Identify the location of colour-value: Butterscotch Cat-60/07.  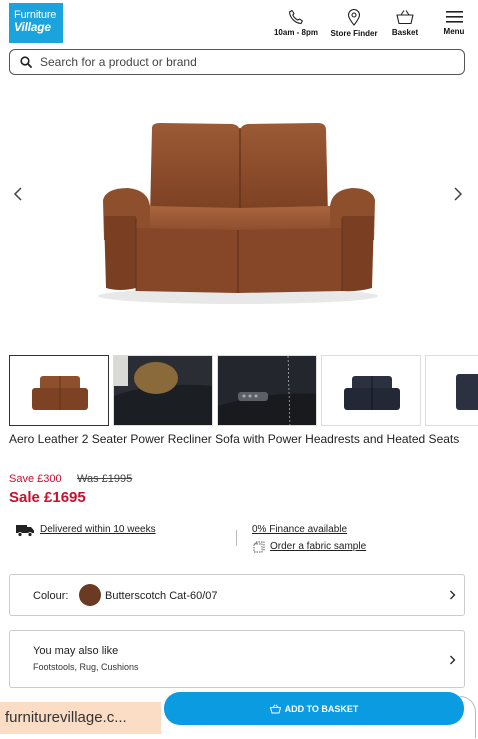
(161, 596).